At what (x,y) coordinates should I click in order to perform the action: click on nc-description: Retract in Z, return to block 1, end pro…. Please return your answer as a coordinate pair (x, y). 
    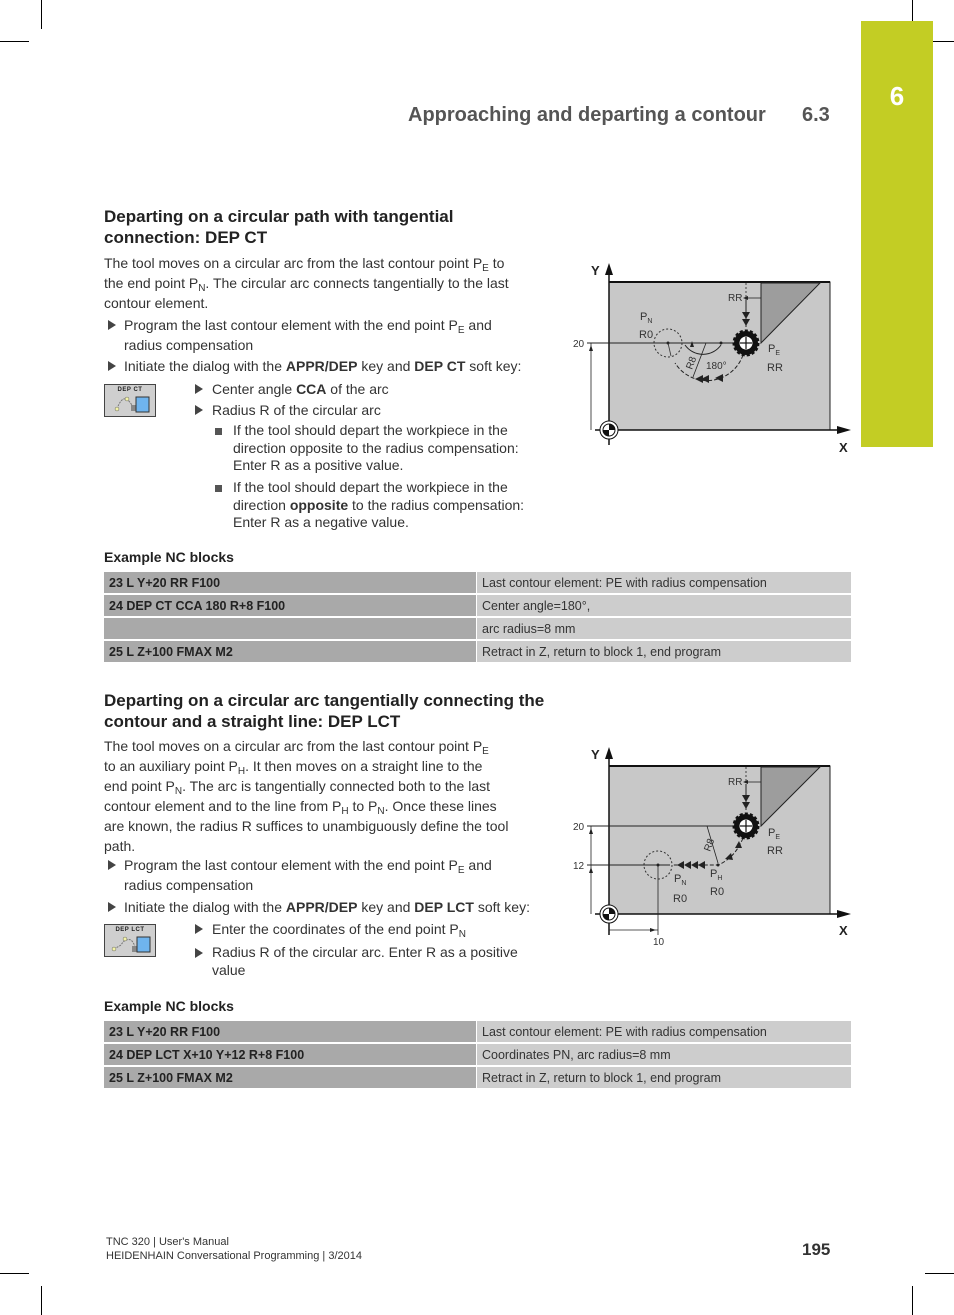
    Looking at the image, I should click on (663, 651).